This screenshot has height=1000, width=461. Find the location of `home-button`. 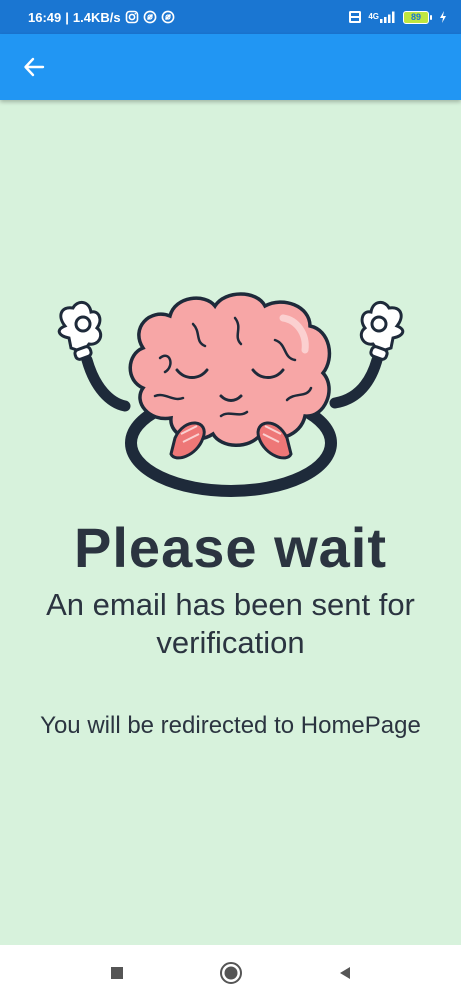

home-button is located at coordinates (231, 973).